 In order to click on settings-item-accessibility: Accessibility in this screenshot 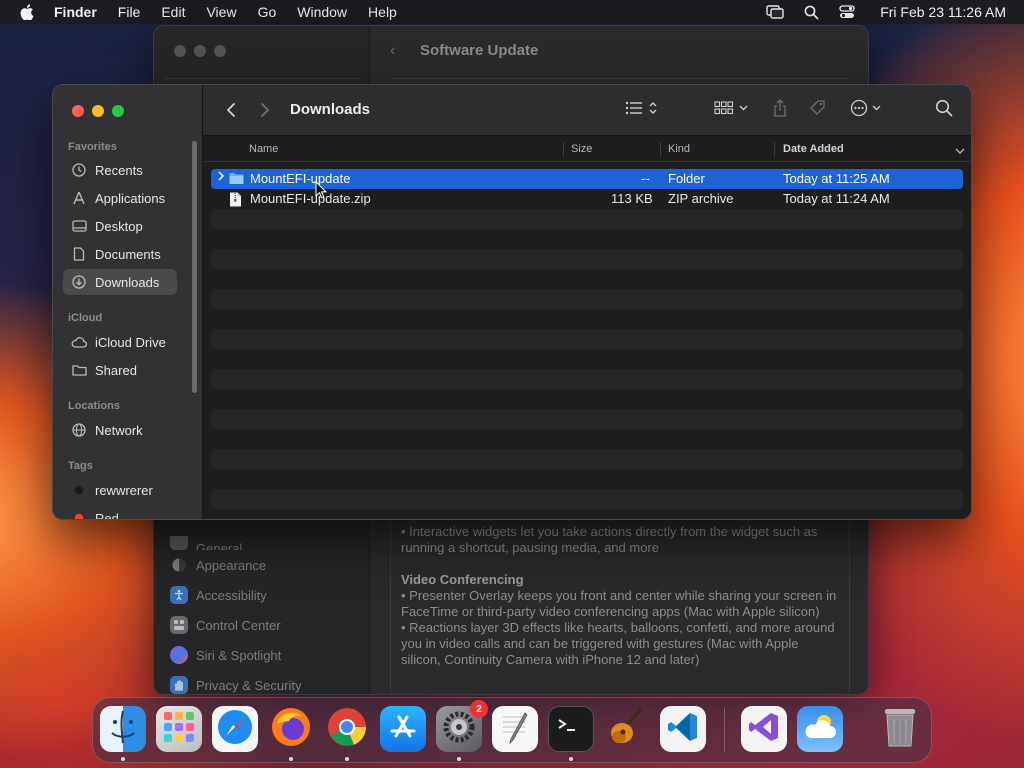, I will do `click(265, 595)`.